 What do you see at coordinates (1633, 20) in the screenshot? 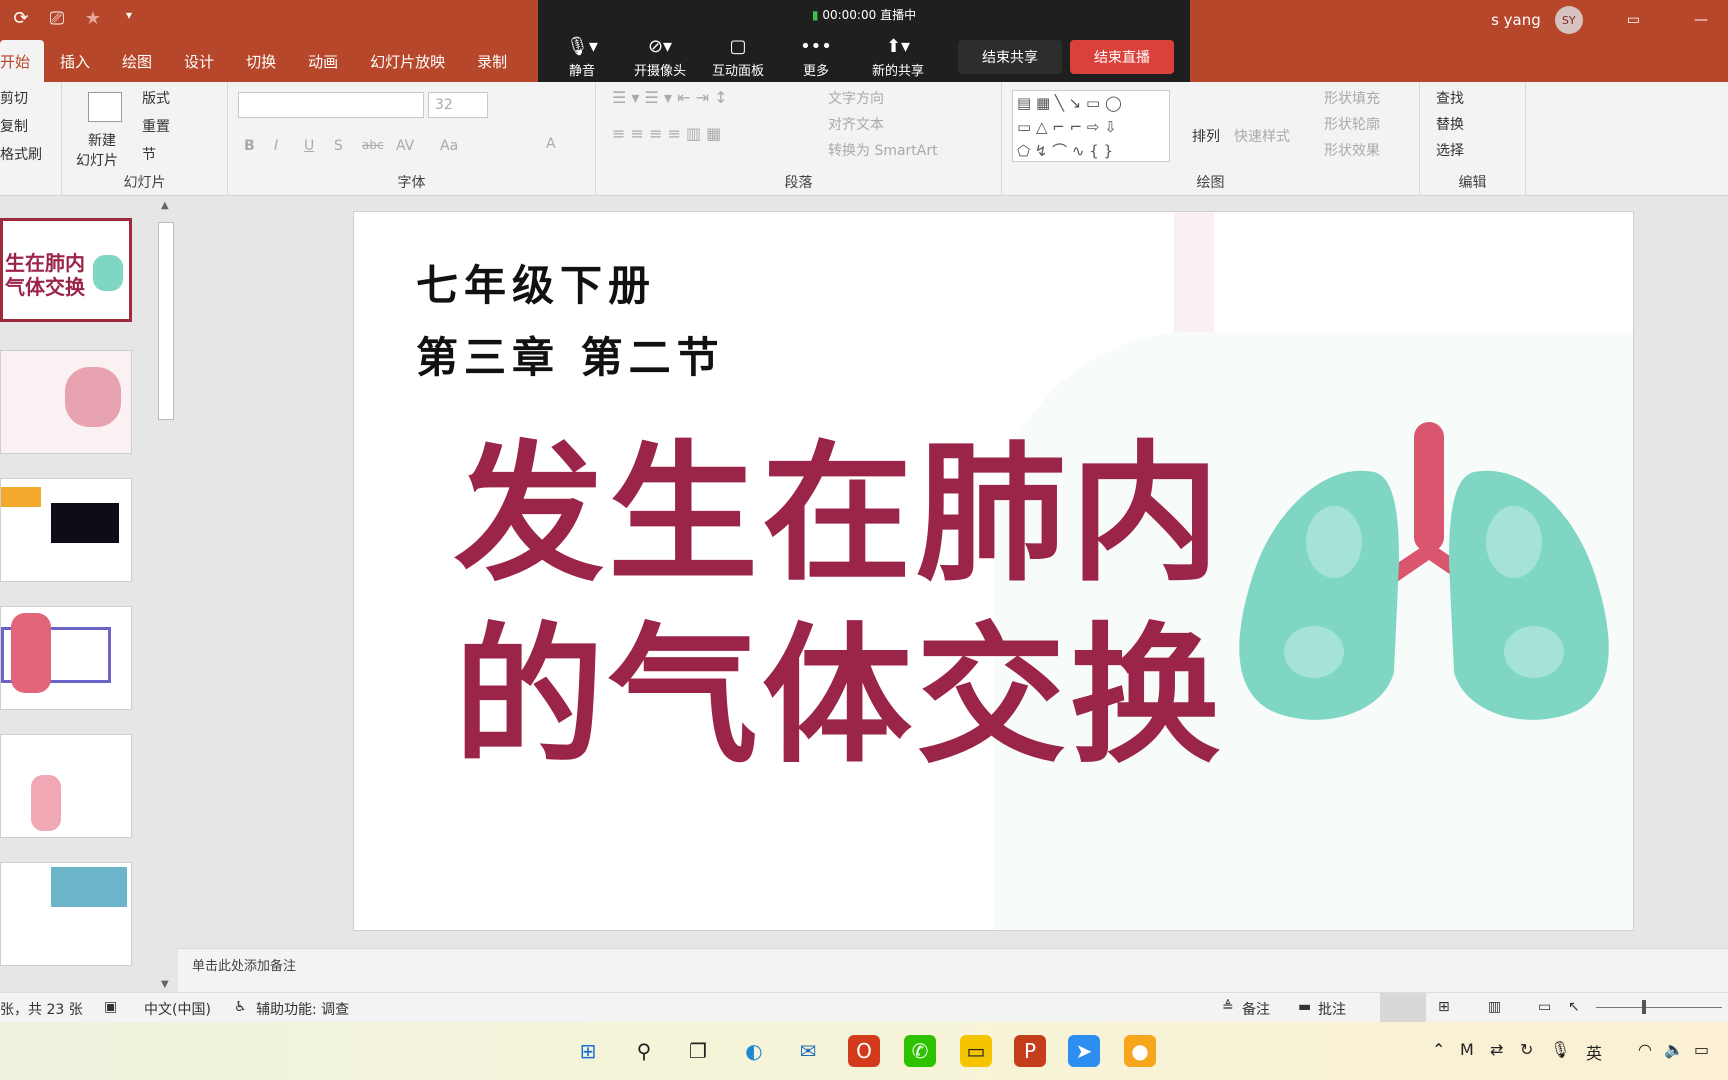
I see `ribbon-display-icon: ▭` at bounding box center [1633, 20].